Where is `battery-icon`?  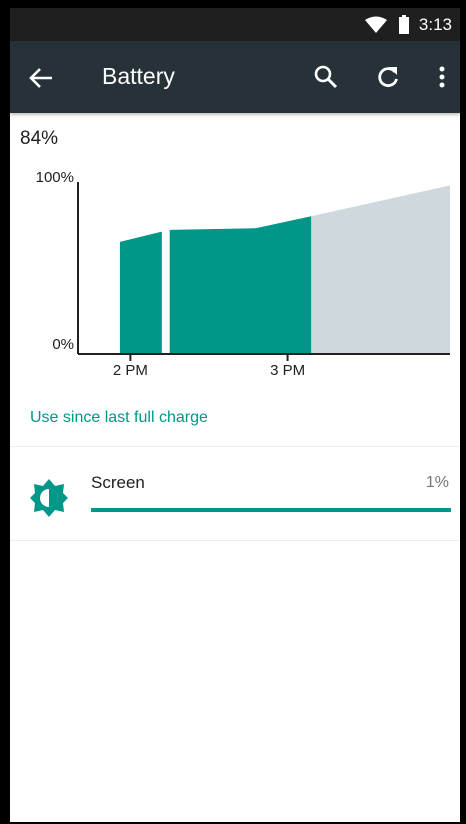
battery-icon is located at coordinates (404, 24).